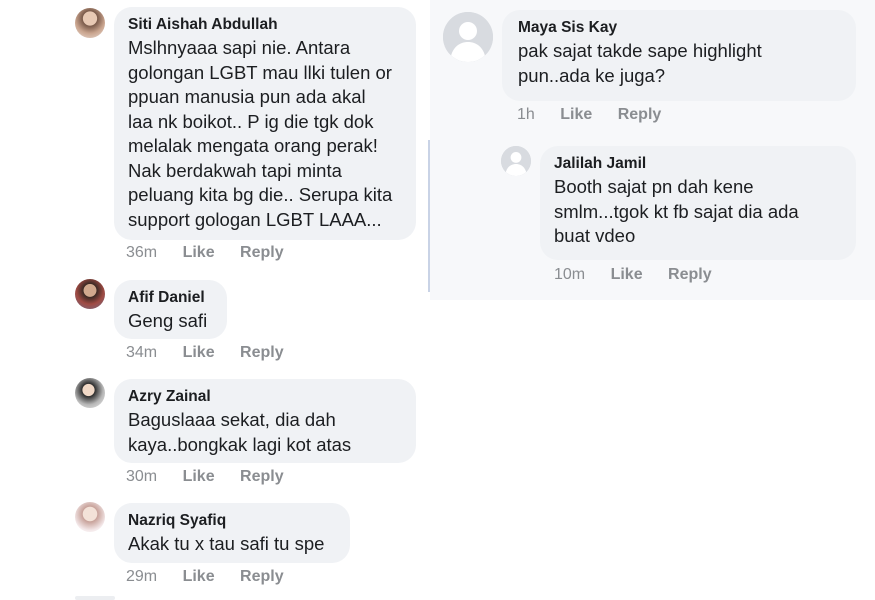 This screenshot has width=875, height=600. What do you see at coordinates (698, 164) in the screenshot?
I see `comment-author: Jalilah Jamil` at bounding box center [698, 164].